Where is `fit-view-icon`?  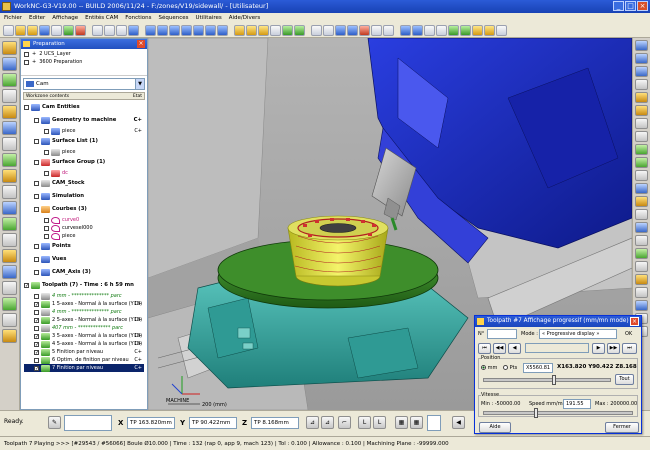 fit-view-icon is located at coordinates (641, 84).